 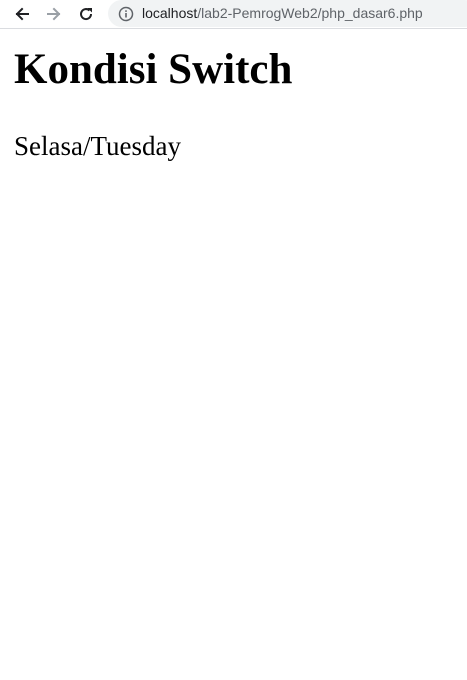 I want to click on reload-button, so click(x=86, y=14).